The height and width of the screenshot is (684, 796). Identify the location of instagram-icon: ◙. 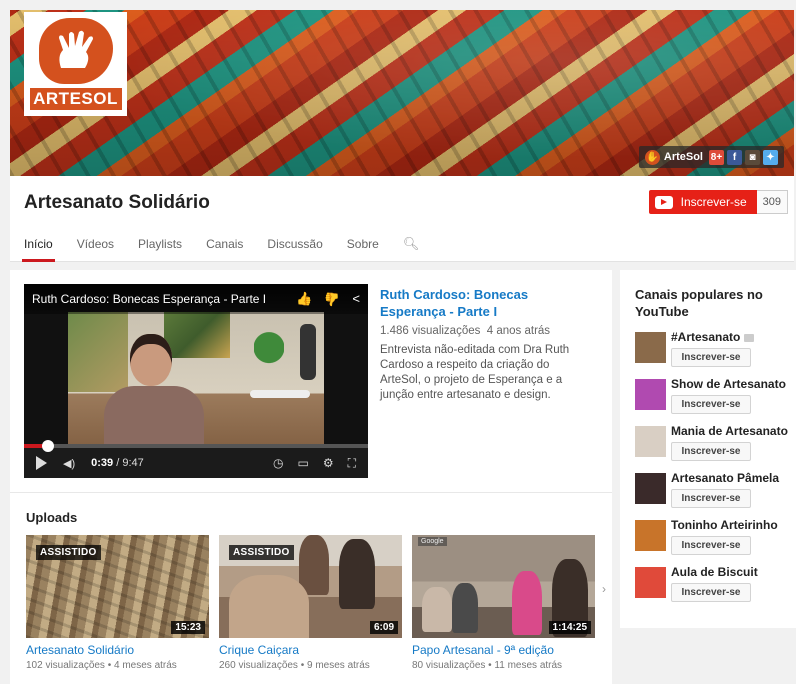
(752, 157).